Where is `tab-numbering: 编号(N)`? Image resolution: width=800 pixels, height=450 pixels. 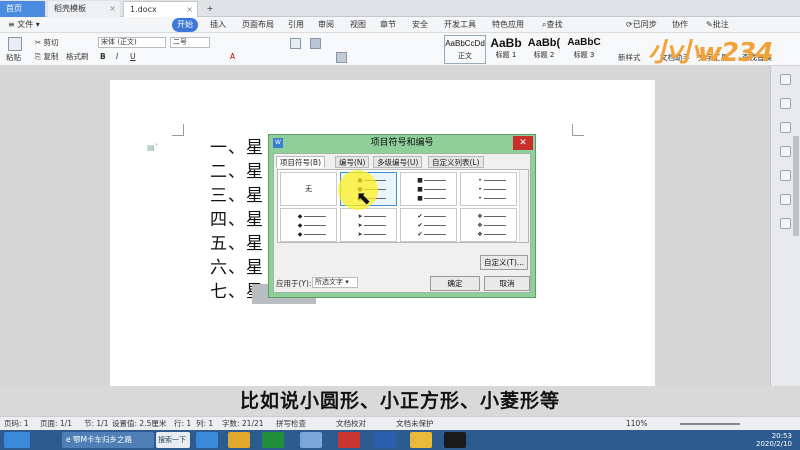
tab-numbering: 编号(N) is located at coordinates (352, 162).